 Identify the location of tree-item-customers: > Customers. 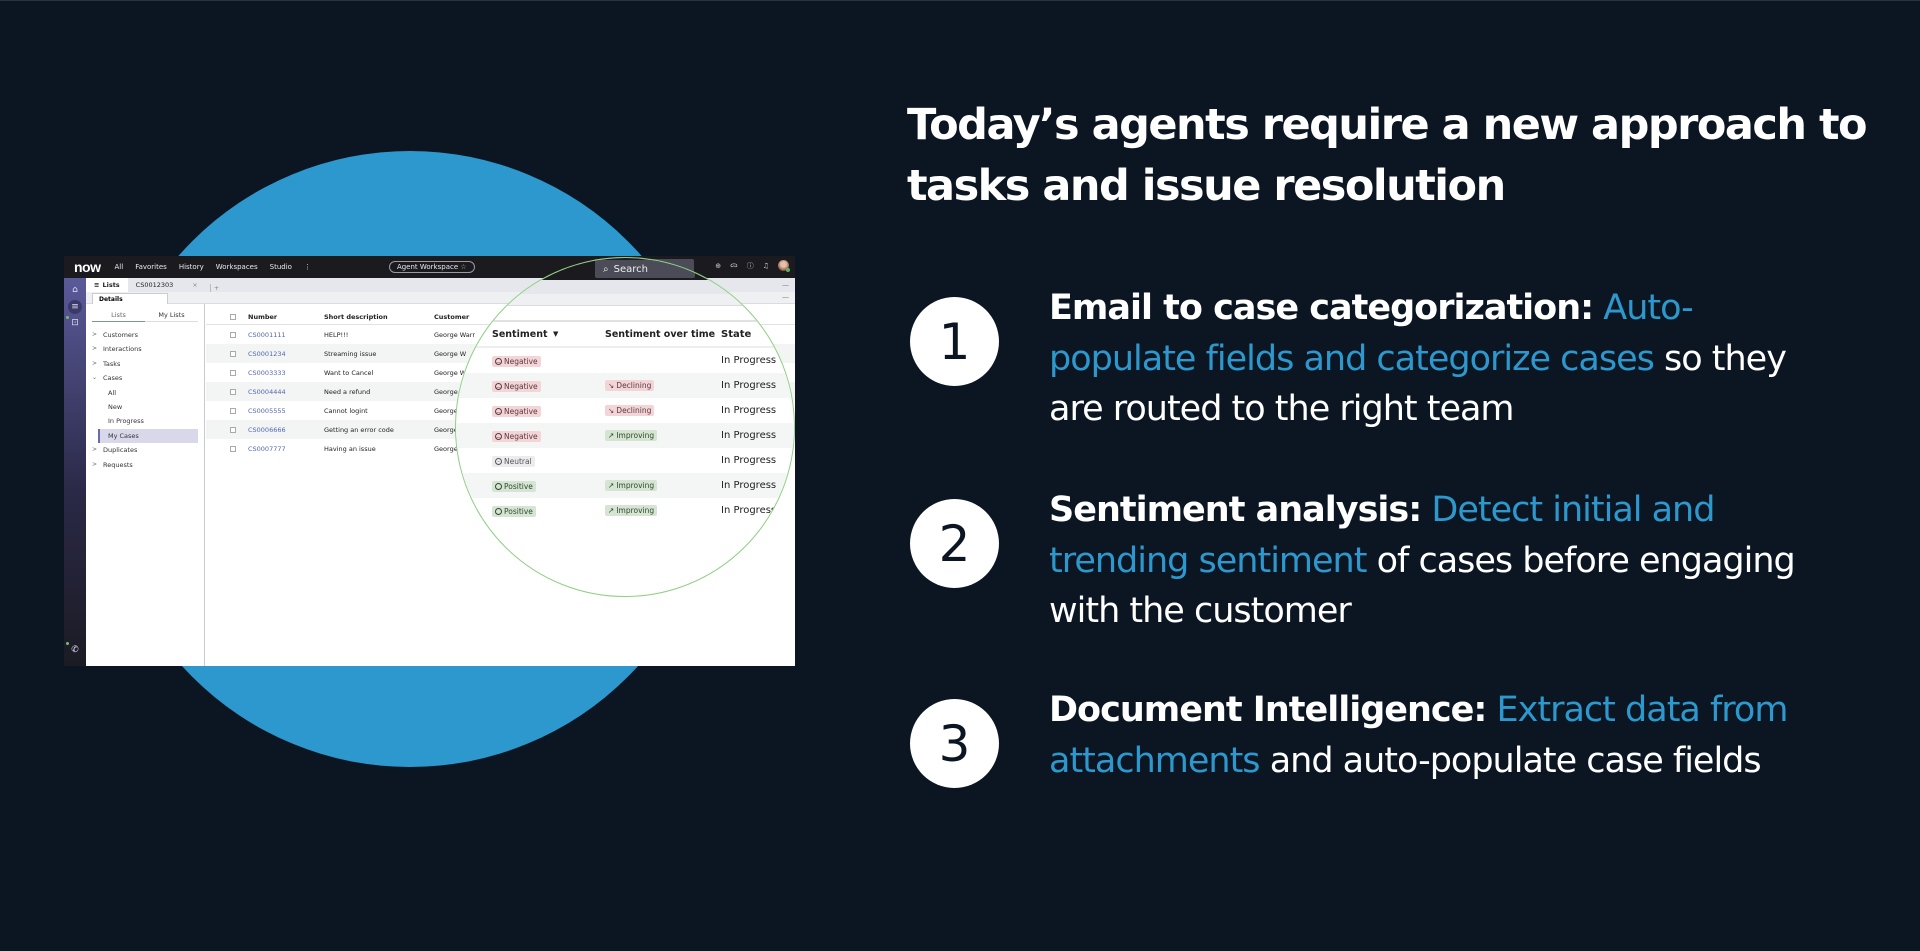
(145, 335).